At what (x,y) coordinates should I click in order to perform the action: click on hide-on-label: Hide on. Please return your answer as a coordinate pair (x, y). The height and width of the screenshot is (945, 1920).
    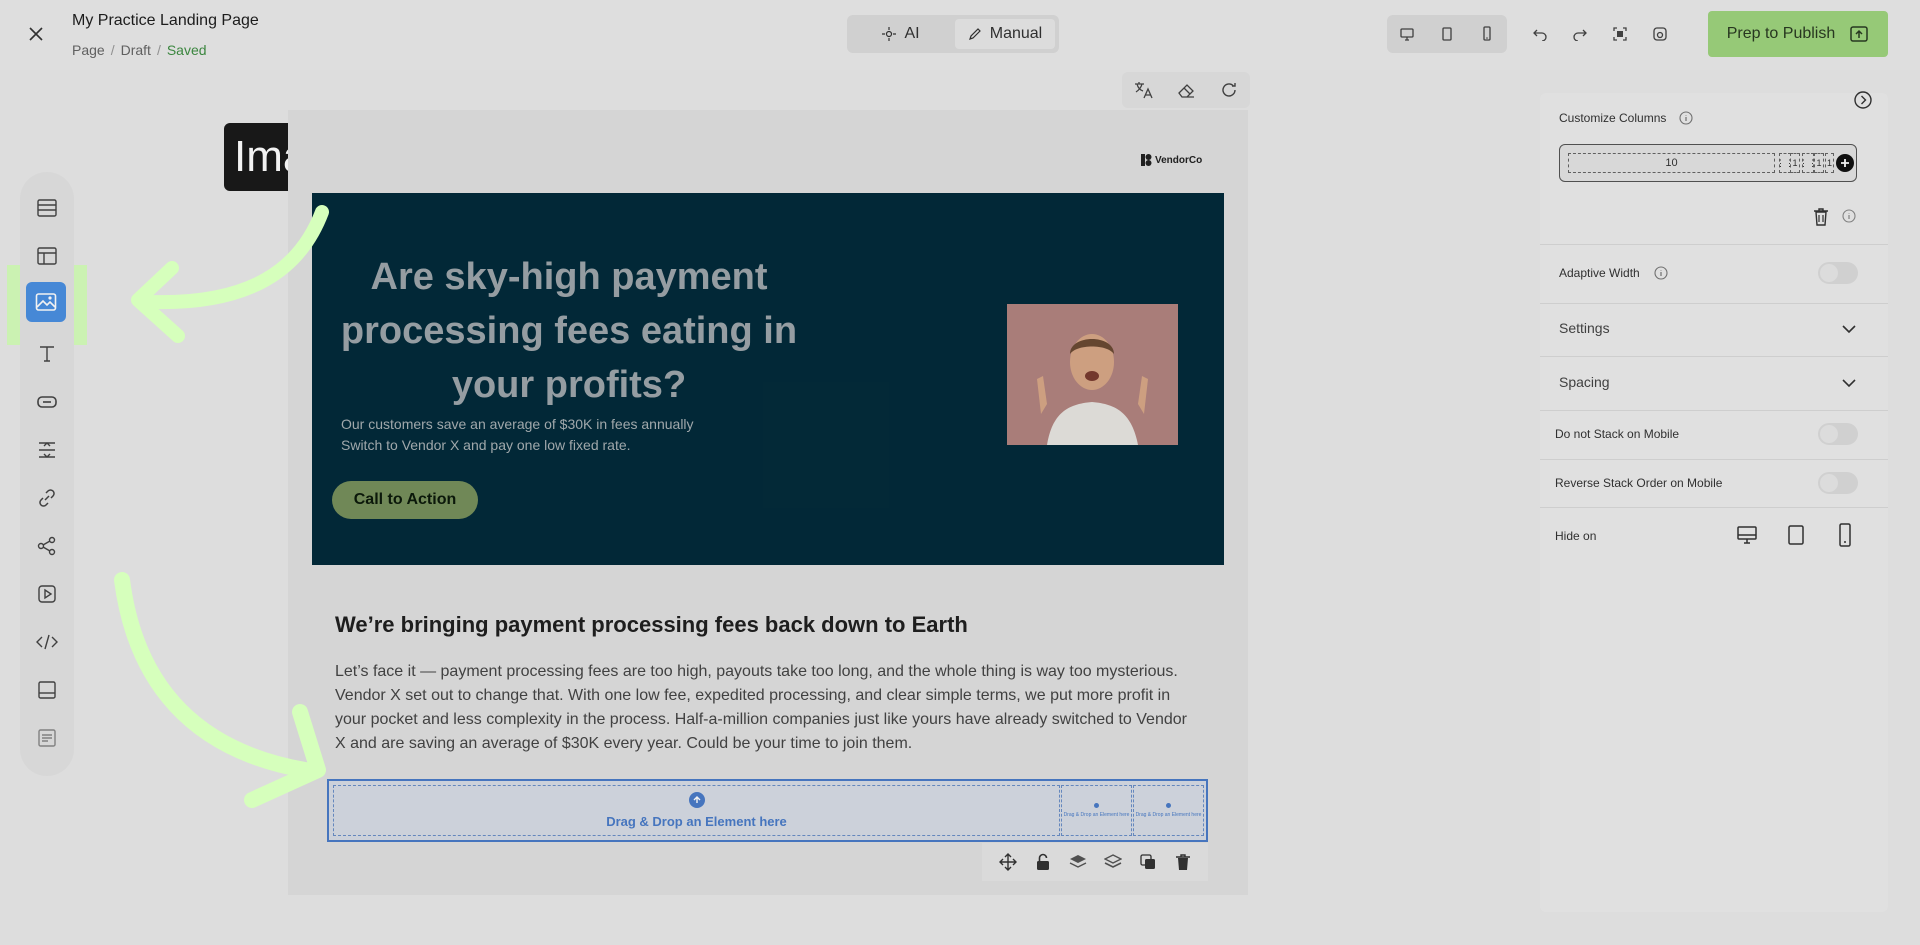
    Looking at the image, I should click on (1576, 536).